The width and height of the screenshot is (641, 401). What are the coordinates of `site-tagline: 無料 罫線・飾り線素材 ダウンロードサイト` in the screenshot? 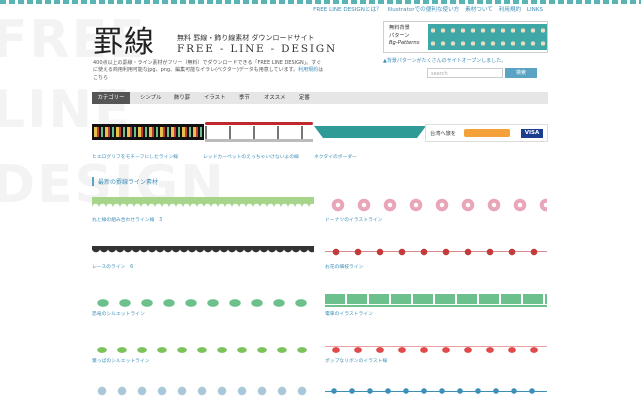 It's located at (246, 38).